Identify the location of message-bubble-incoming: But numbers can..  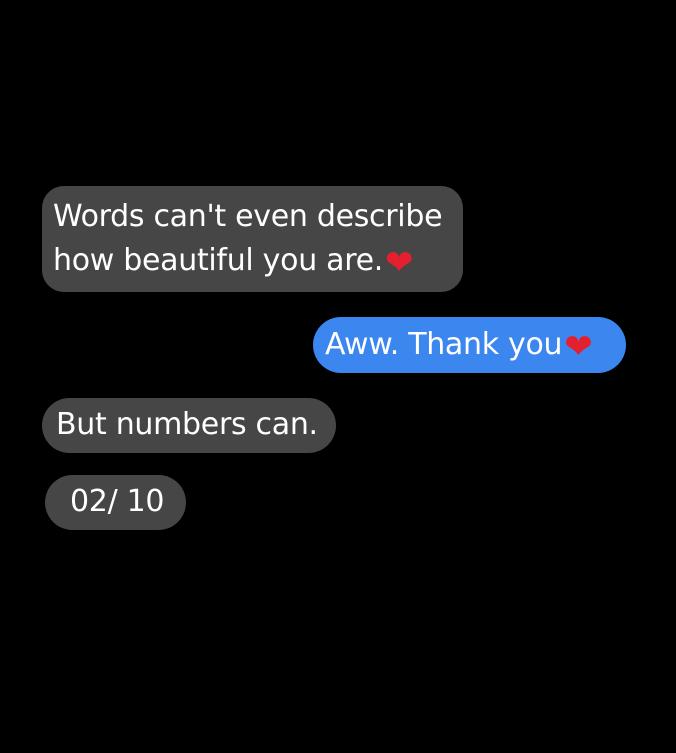
(189, 425).